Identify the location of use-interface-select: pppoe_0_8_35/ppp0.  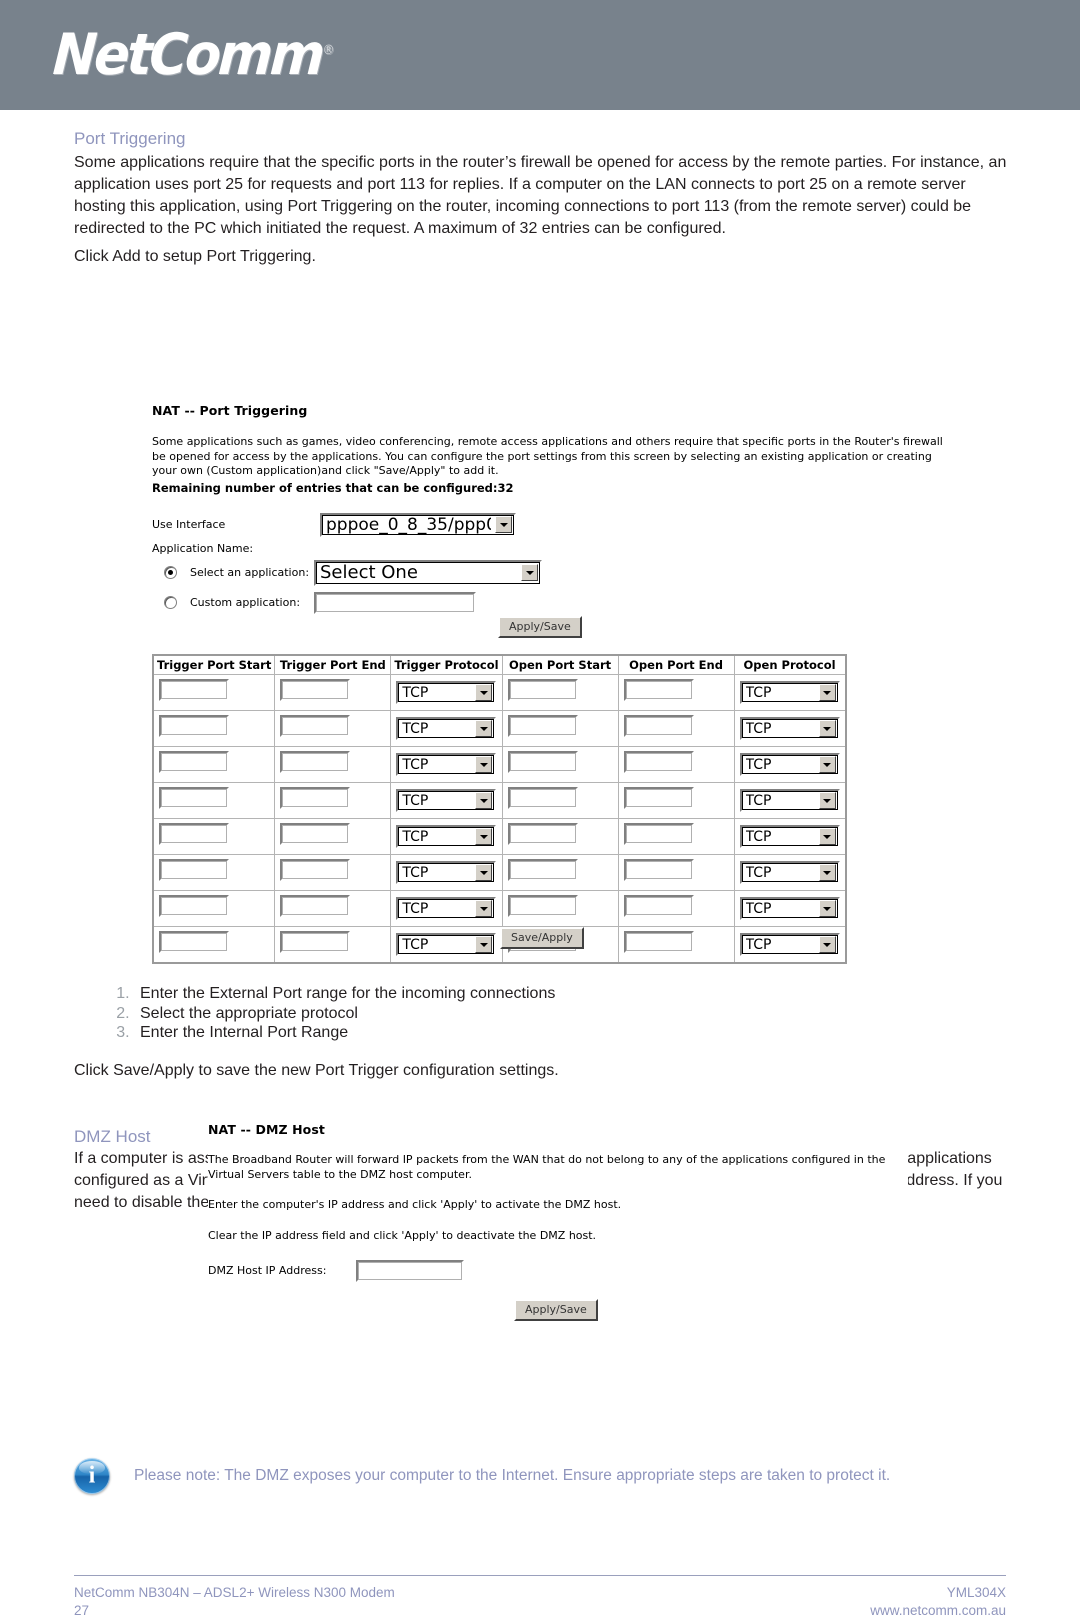
(418, 524).